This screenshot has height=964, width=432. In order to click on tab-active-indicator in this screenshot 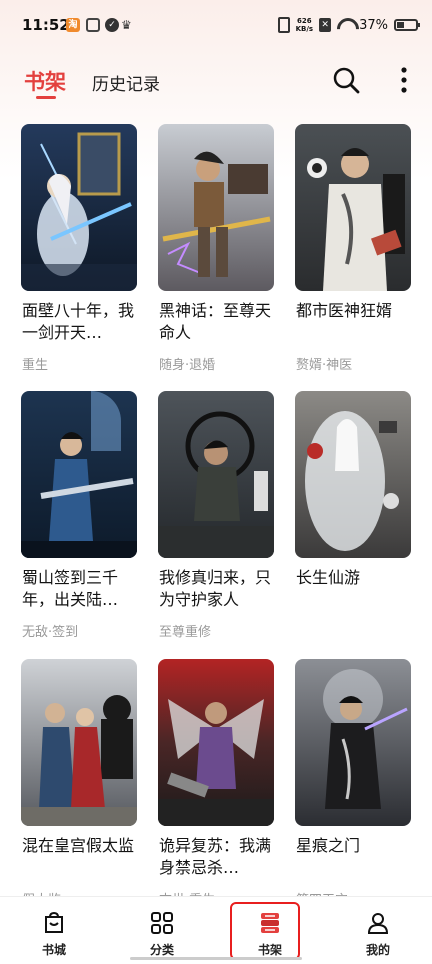, I will do `click(46, 97)`.